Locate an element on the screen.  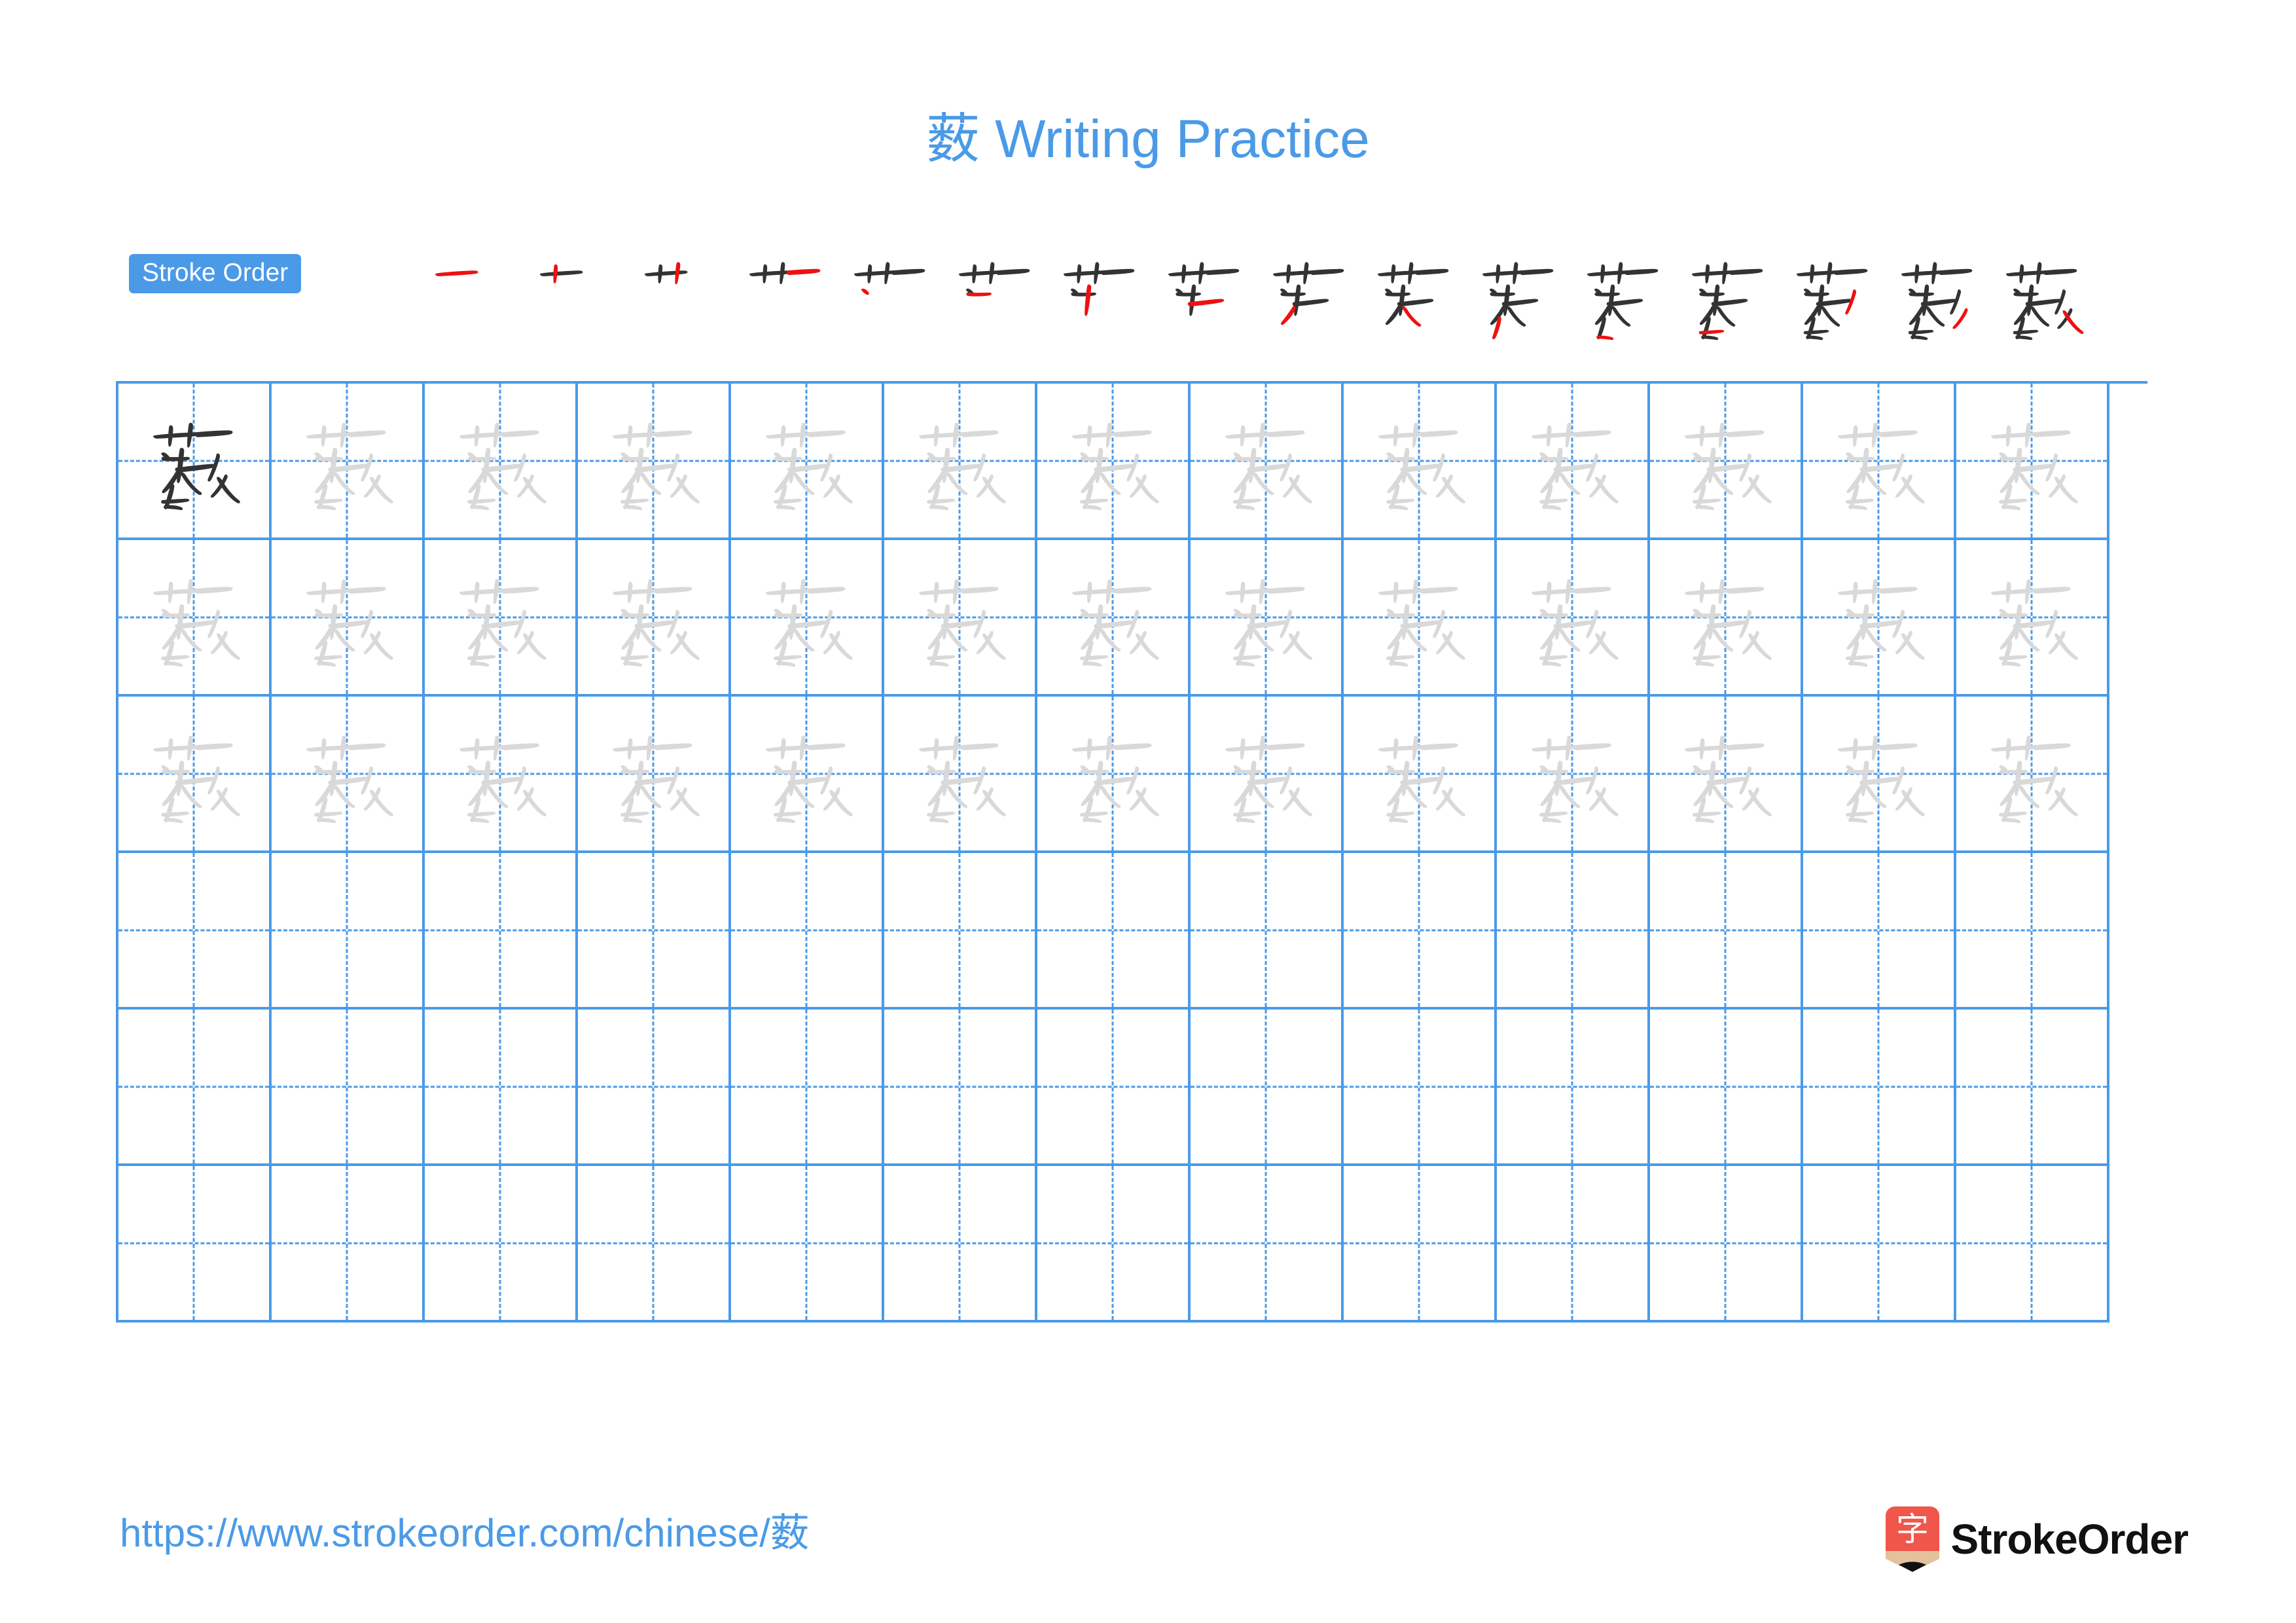
stroke-order-badge: Stroke Order is located at coordinates (216, 273).